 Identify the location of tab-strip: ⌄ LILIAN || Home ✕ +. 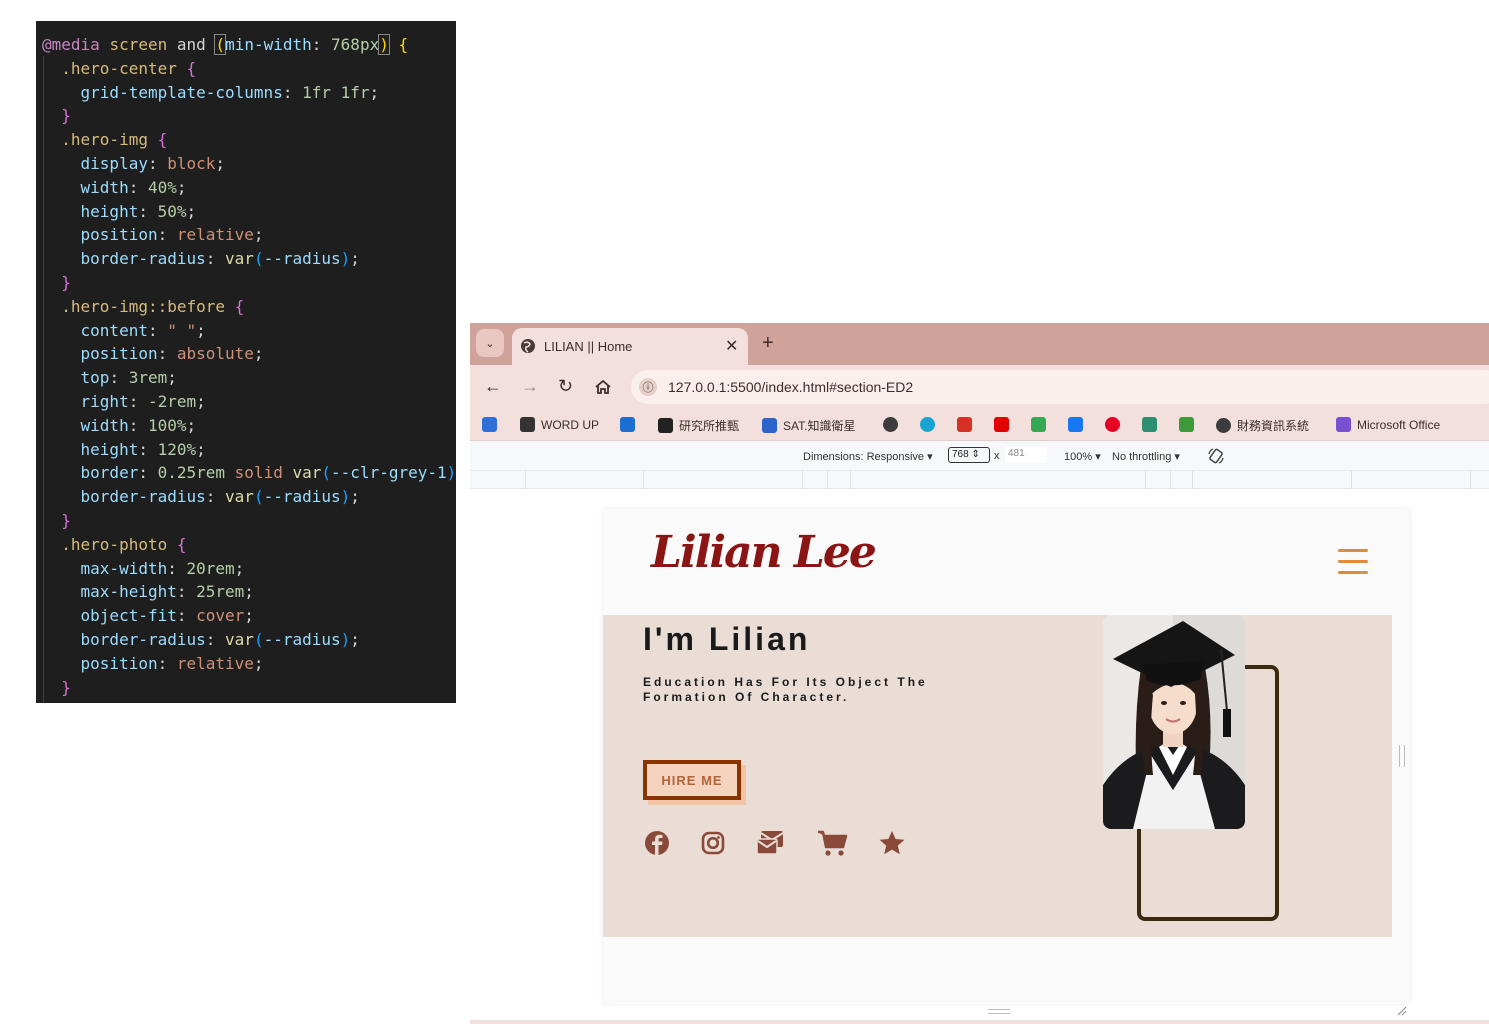
(979, 344).